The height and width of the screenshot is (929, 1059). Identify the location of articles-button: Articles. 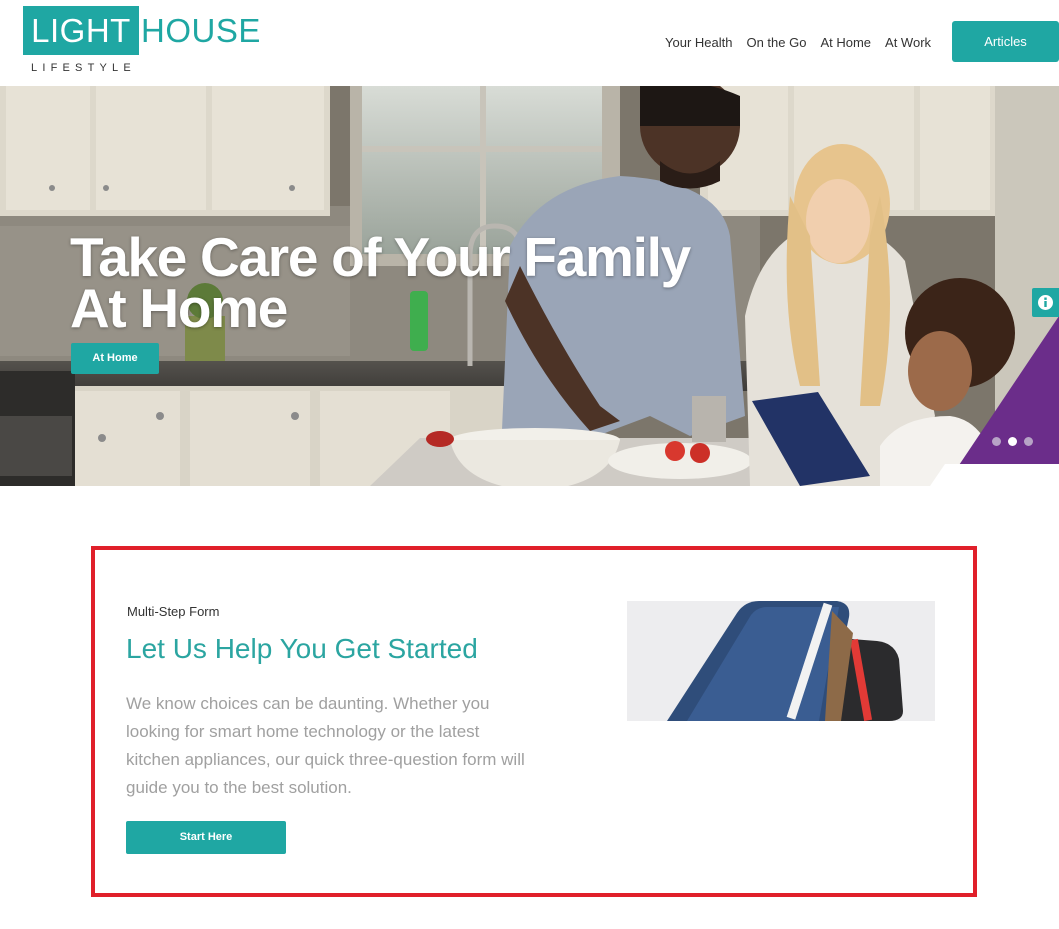
(1005, 41).